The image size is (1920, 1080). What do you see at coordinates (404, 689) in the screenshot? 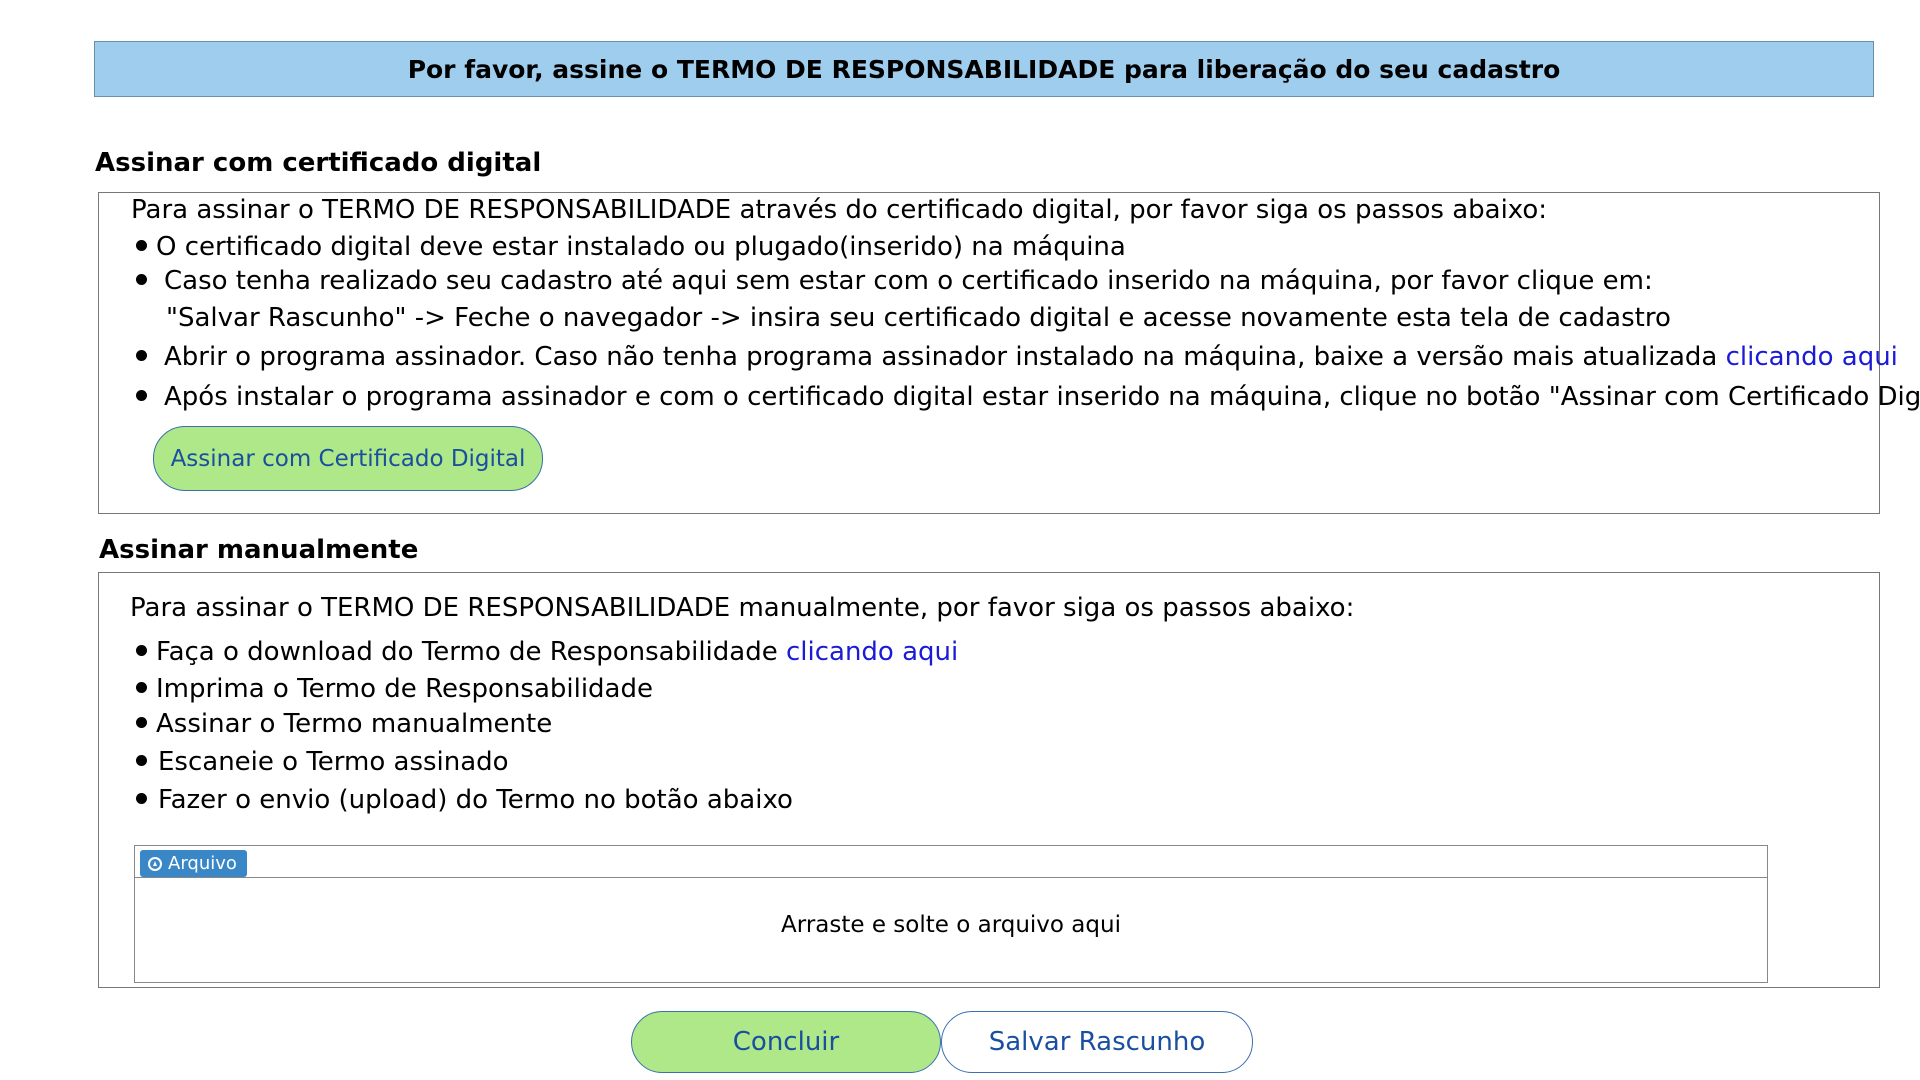
I see `manual-step-text: Imprima o Termo de Responsabilidade` at bounding box center [404, 689].